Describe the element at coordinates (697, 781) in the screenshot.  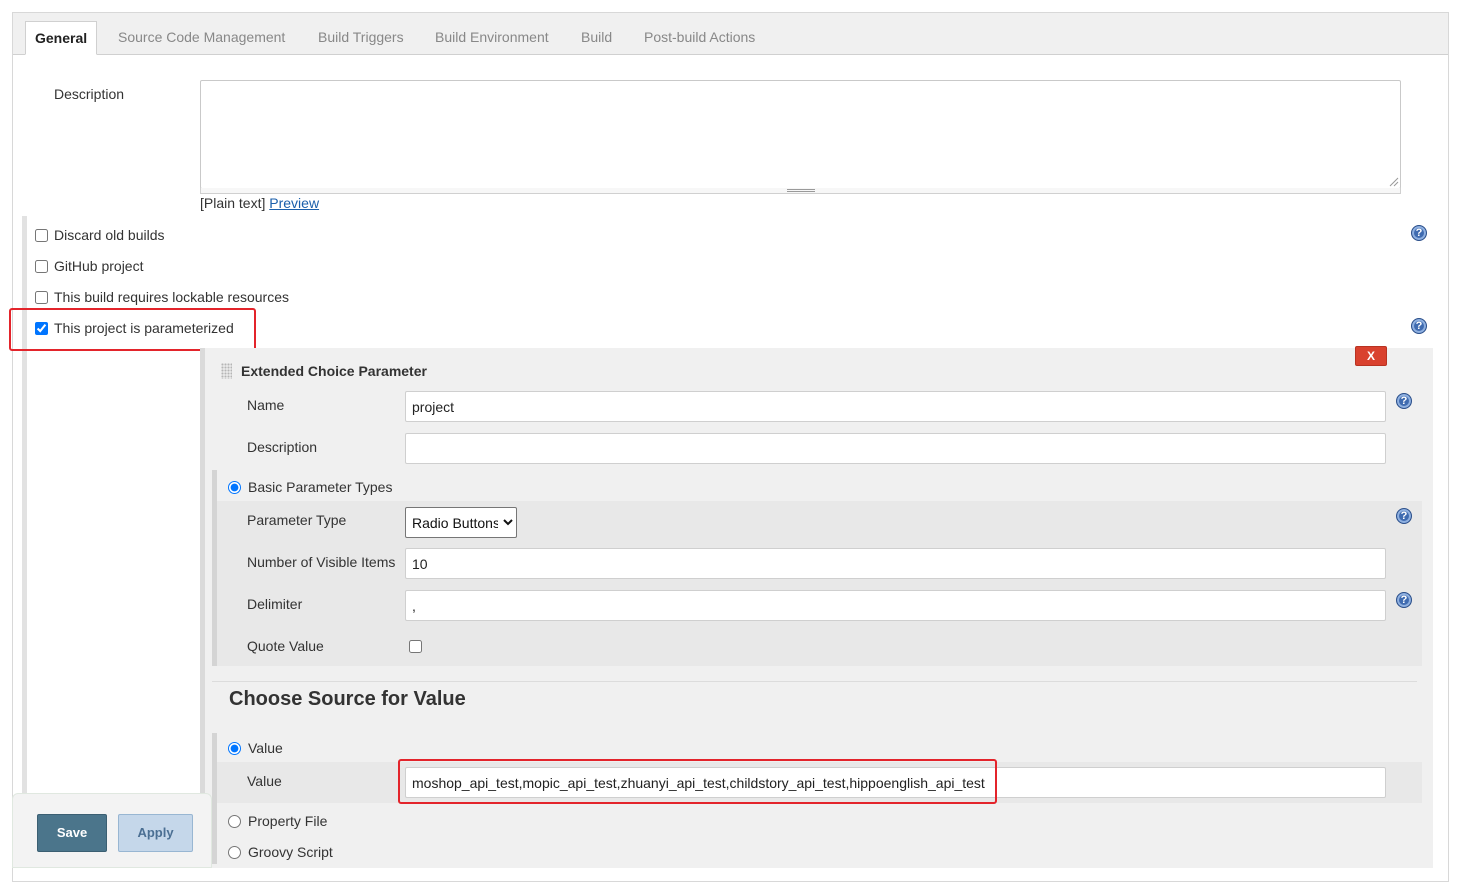
I see `value-highlight-box` at that location.